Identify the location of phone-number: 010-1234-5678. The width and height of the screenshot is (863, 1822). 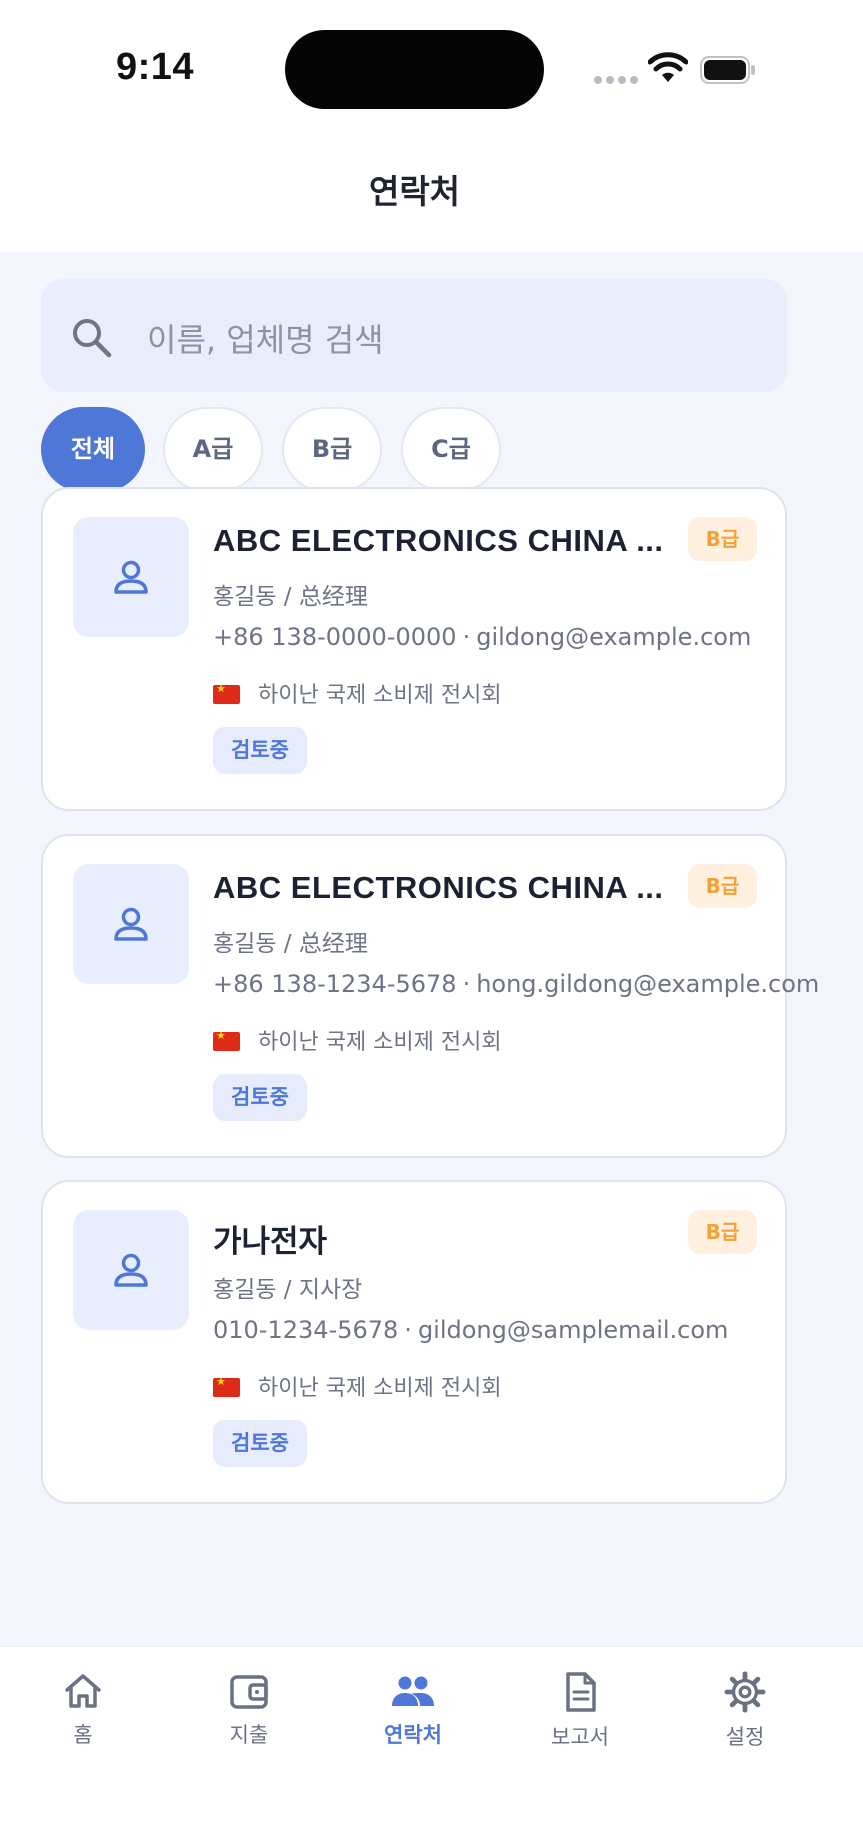
(306, 1330).